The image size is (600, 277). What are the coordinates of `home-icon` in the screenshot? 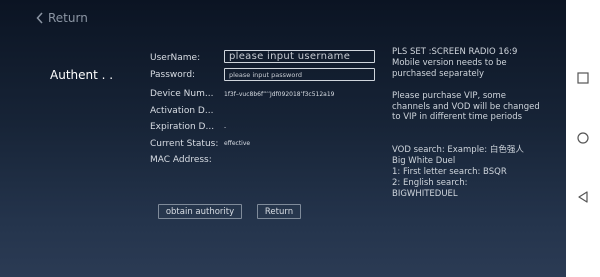 It's located at (583, 138).